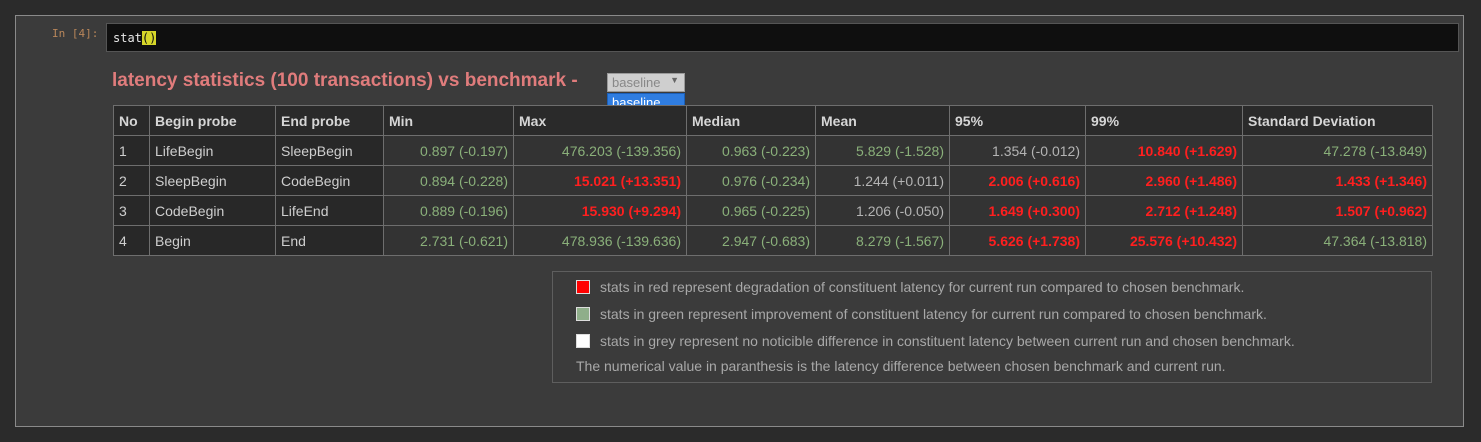 The width and height of the screenshot is (1481, 442). Describe the element at coordinates (751, 180) in the screenshot. I see `cell-median: 0.976 (-0.234)` at that location.